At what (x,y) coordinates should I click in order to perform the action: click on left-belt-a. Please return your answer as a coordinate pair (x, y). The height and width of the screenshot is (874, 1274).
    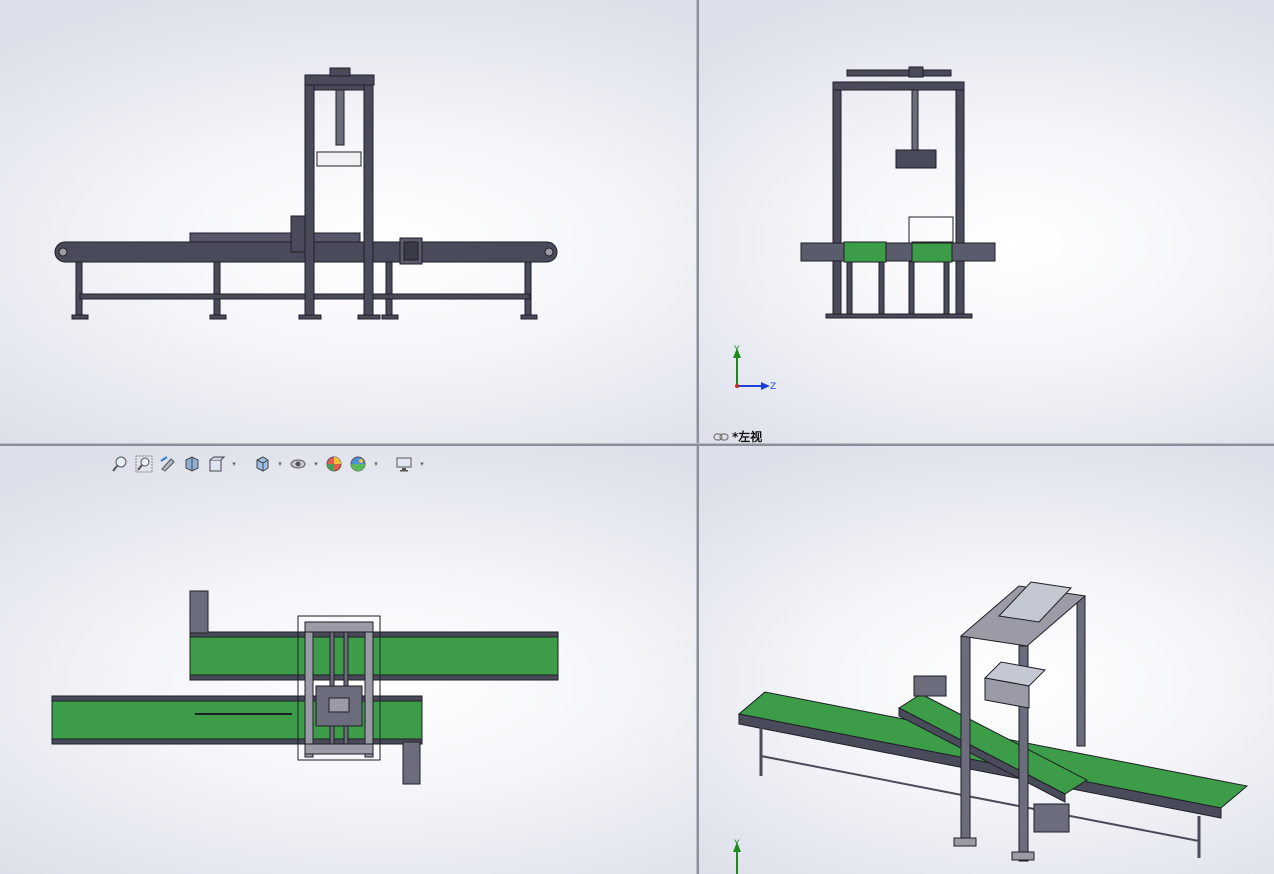
    Looking at the image, I should click on (865, 252).